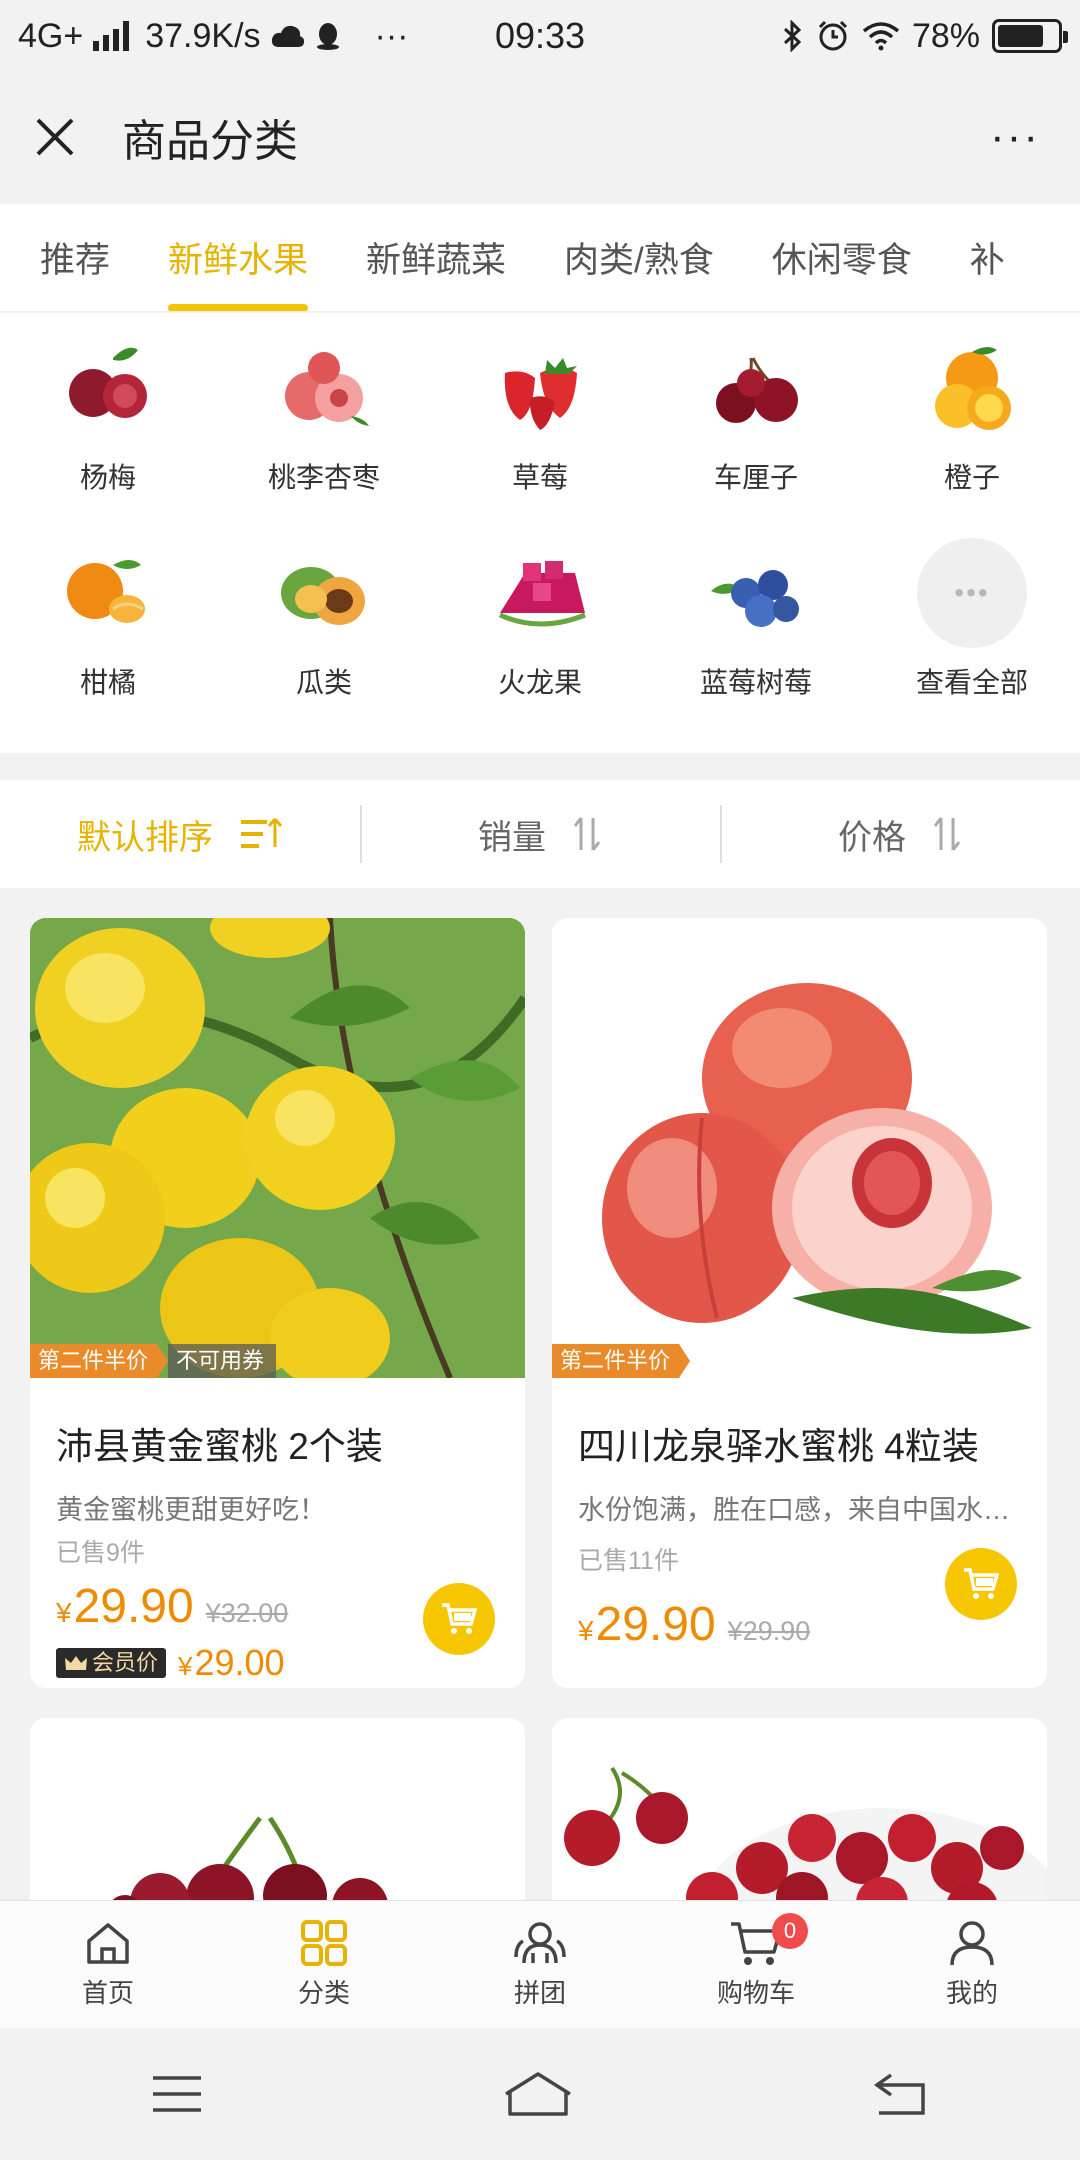 The height and width of the screenshot is (2160, 1080). I want to click on member-price: ¥29.00, so click(231, 1662).